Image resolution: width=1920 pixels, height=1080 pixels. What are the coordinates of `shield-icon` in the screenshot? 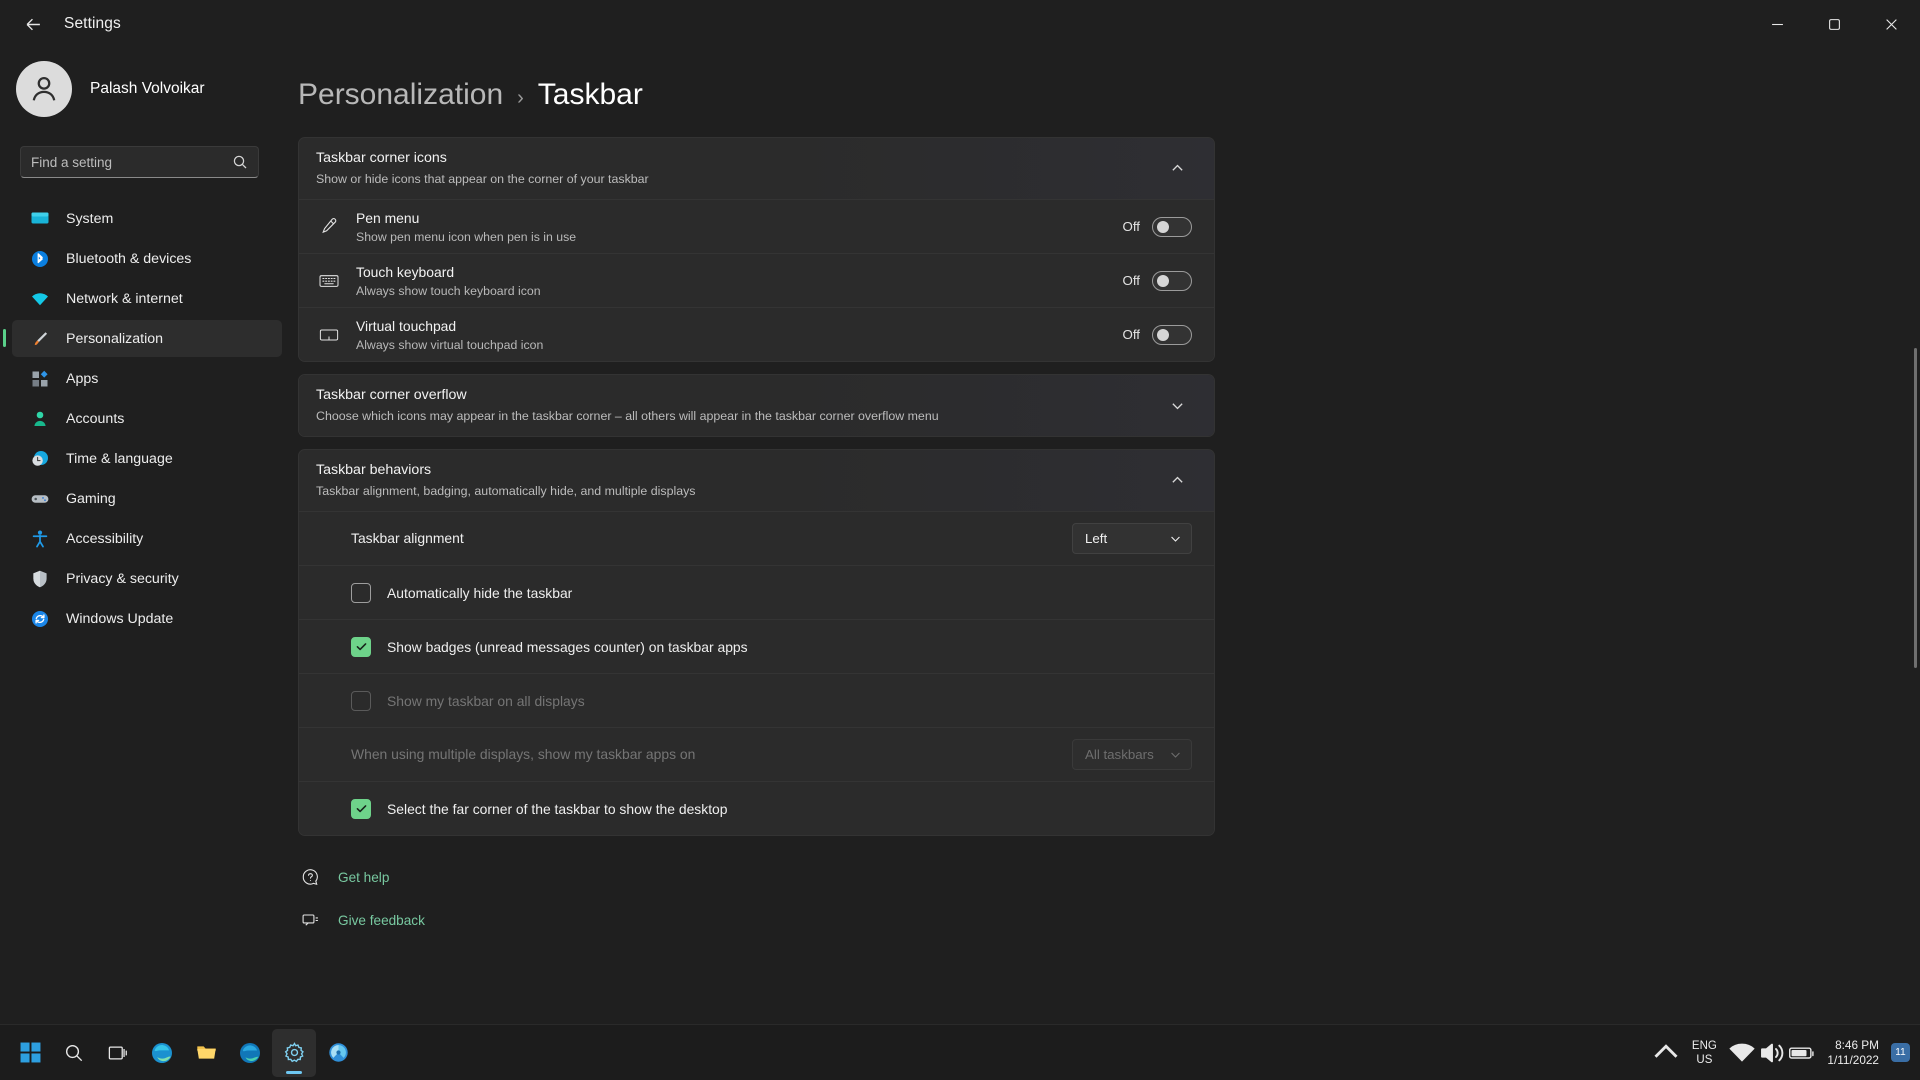 It's located at (40, 579).